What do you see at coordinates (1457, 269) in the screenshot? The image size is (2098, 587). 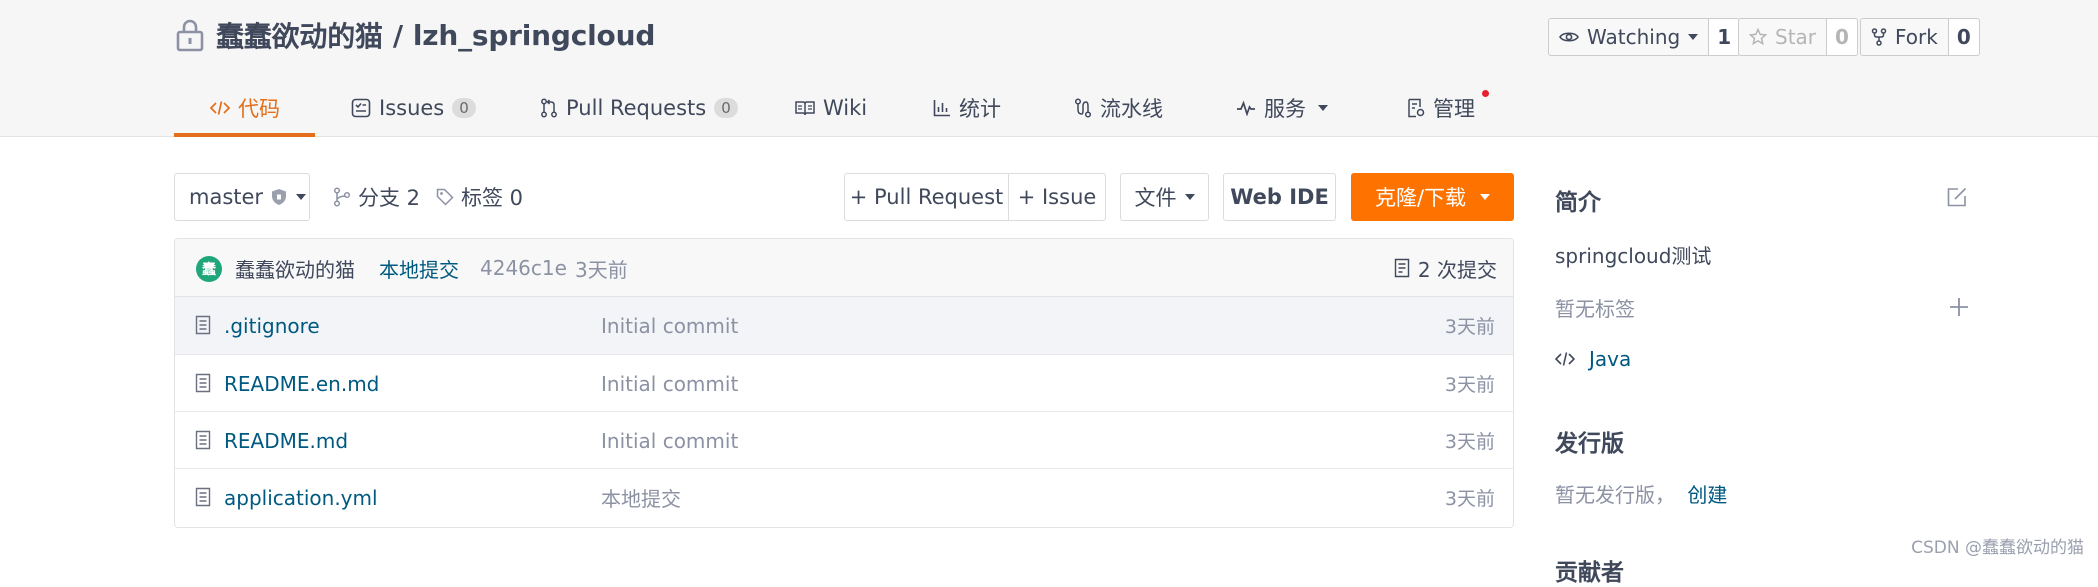 I see `commits-count: 2 次提交` at bounding box center [1457, 269].